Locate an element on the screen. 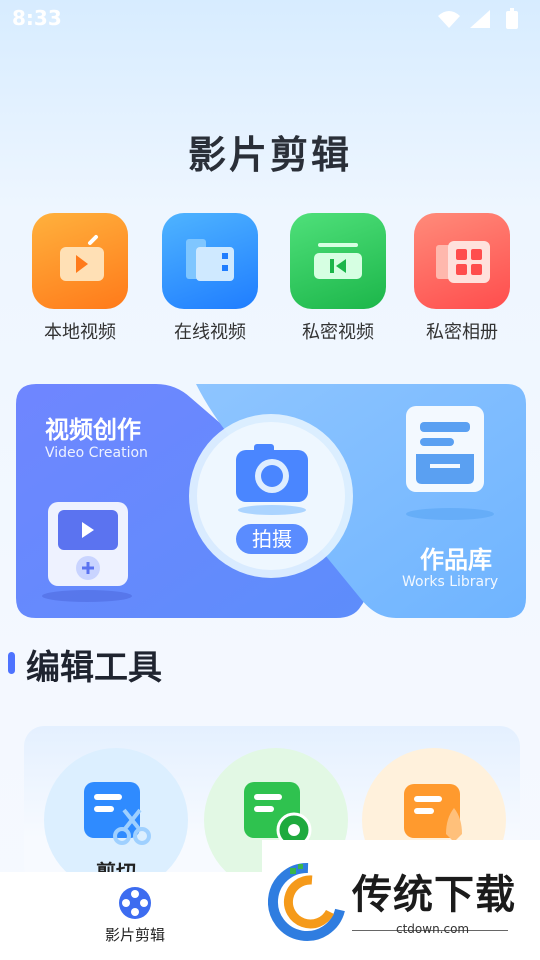  status-icons is located at coordinates (478, 18).